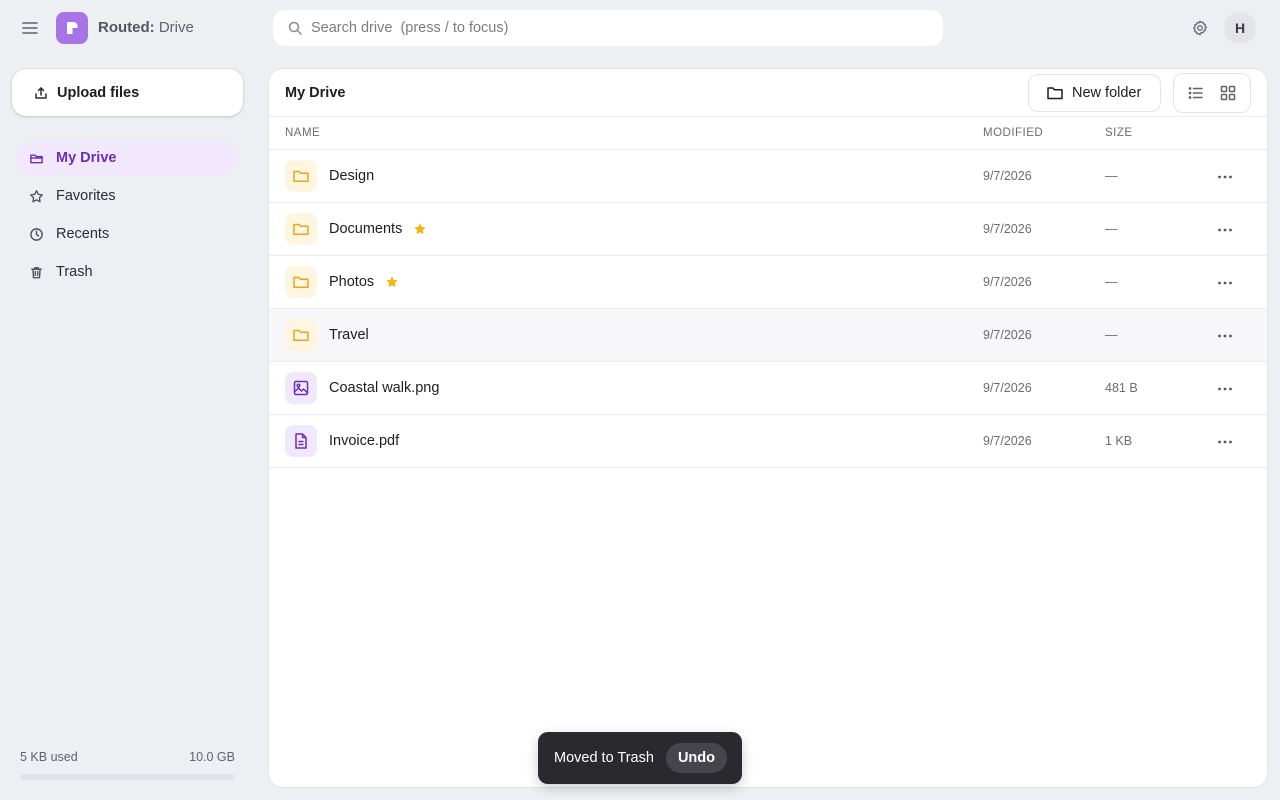  Describe the element at coordinates (1055, 93) in the screenshot. I see `folder-add-icon` at that location.